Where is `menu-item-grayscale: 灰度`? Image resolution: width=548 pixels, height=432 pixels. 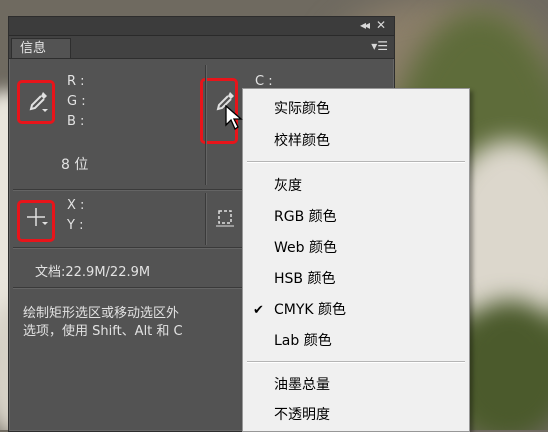
menu-item-grayscale: 灰度 is located at coordinates (356, 186).